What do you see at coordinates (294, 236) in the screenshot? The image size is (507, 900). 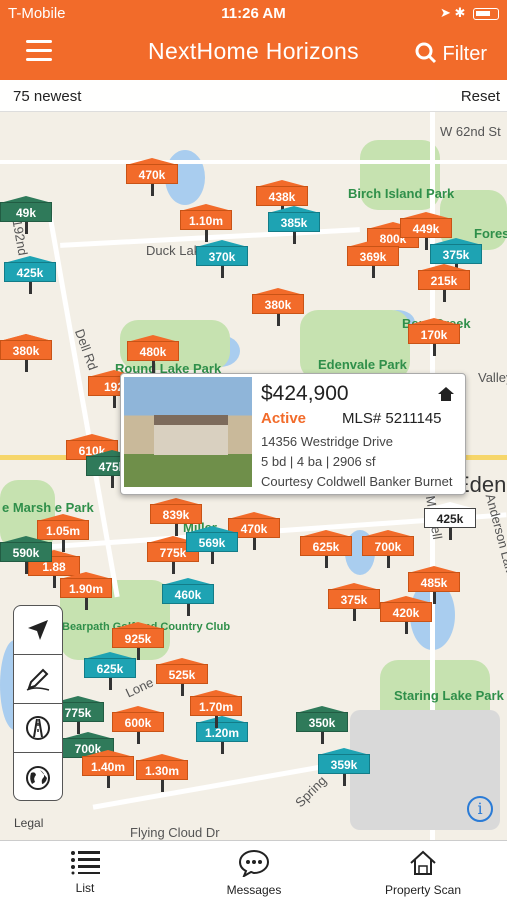 I see `price-pin: 385k` at bounding box center [294, 236].